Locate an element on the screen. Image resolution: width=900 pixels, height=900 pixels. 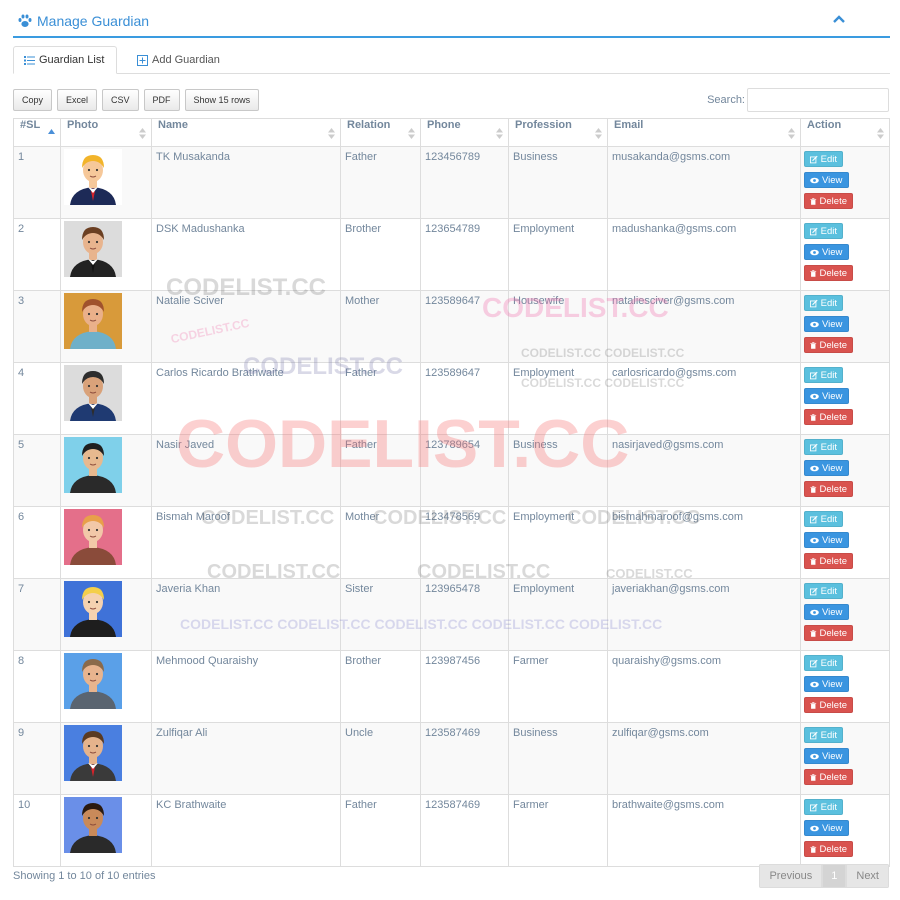
cell-email: carlosricardo@gsms.com is located at coordinates (704, 398).